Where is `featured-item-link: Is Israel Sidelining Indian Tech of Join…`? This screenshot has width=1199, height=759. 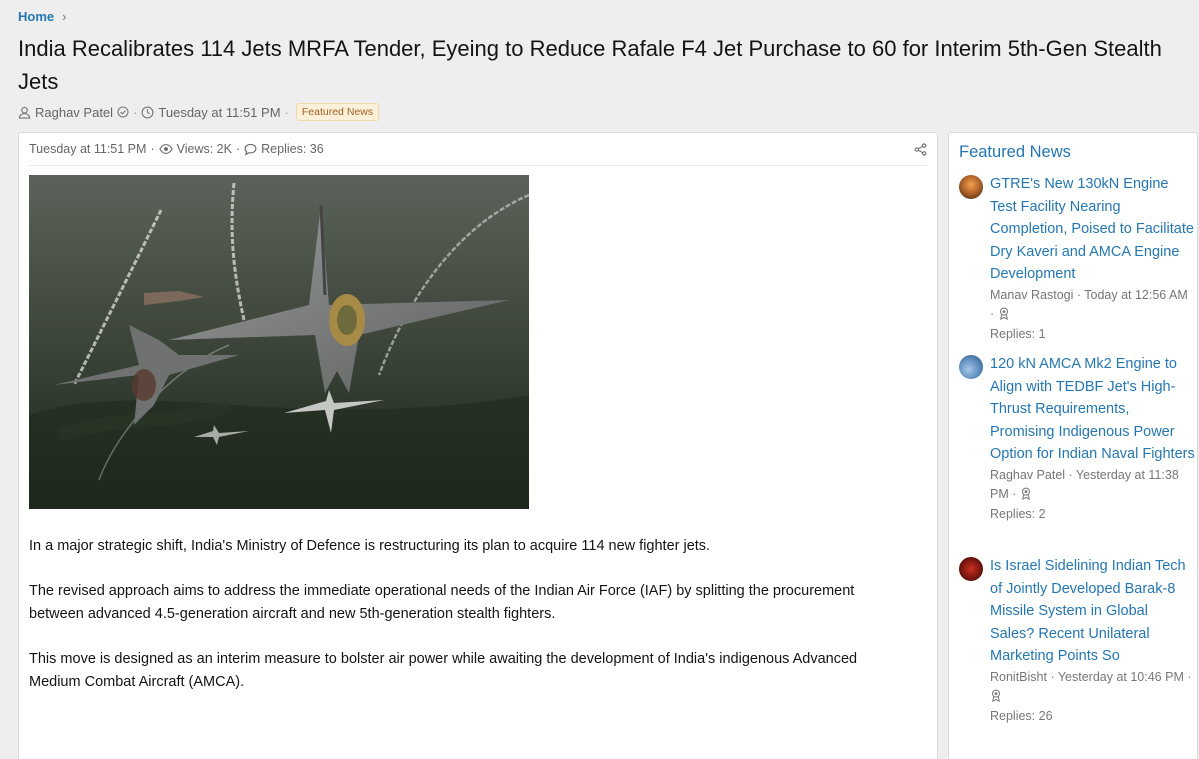
featured-item-link: Is Israel Sidelining Indian Tech of Join… is located at coordinates (1092, 611).